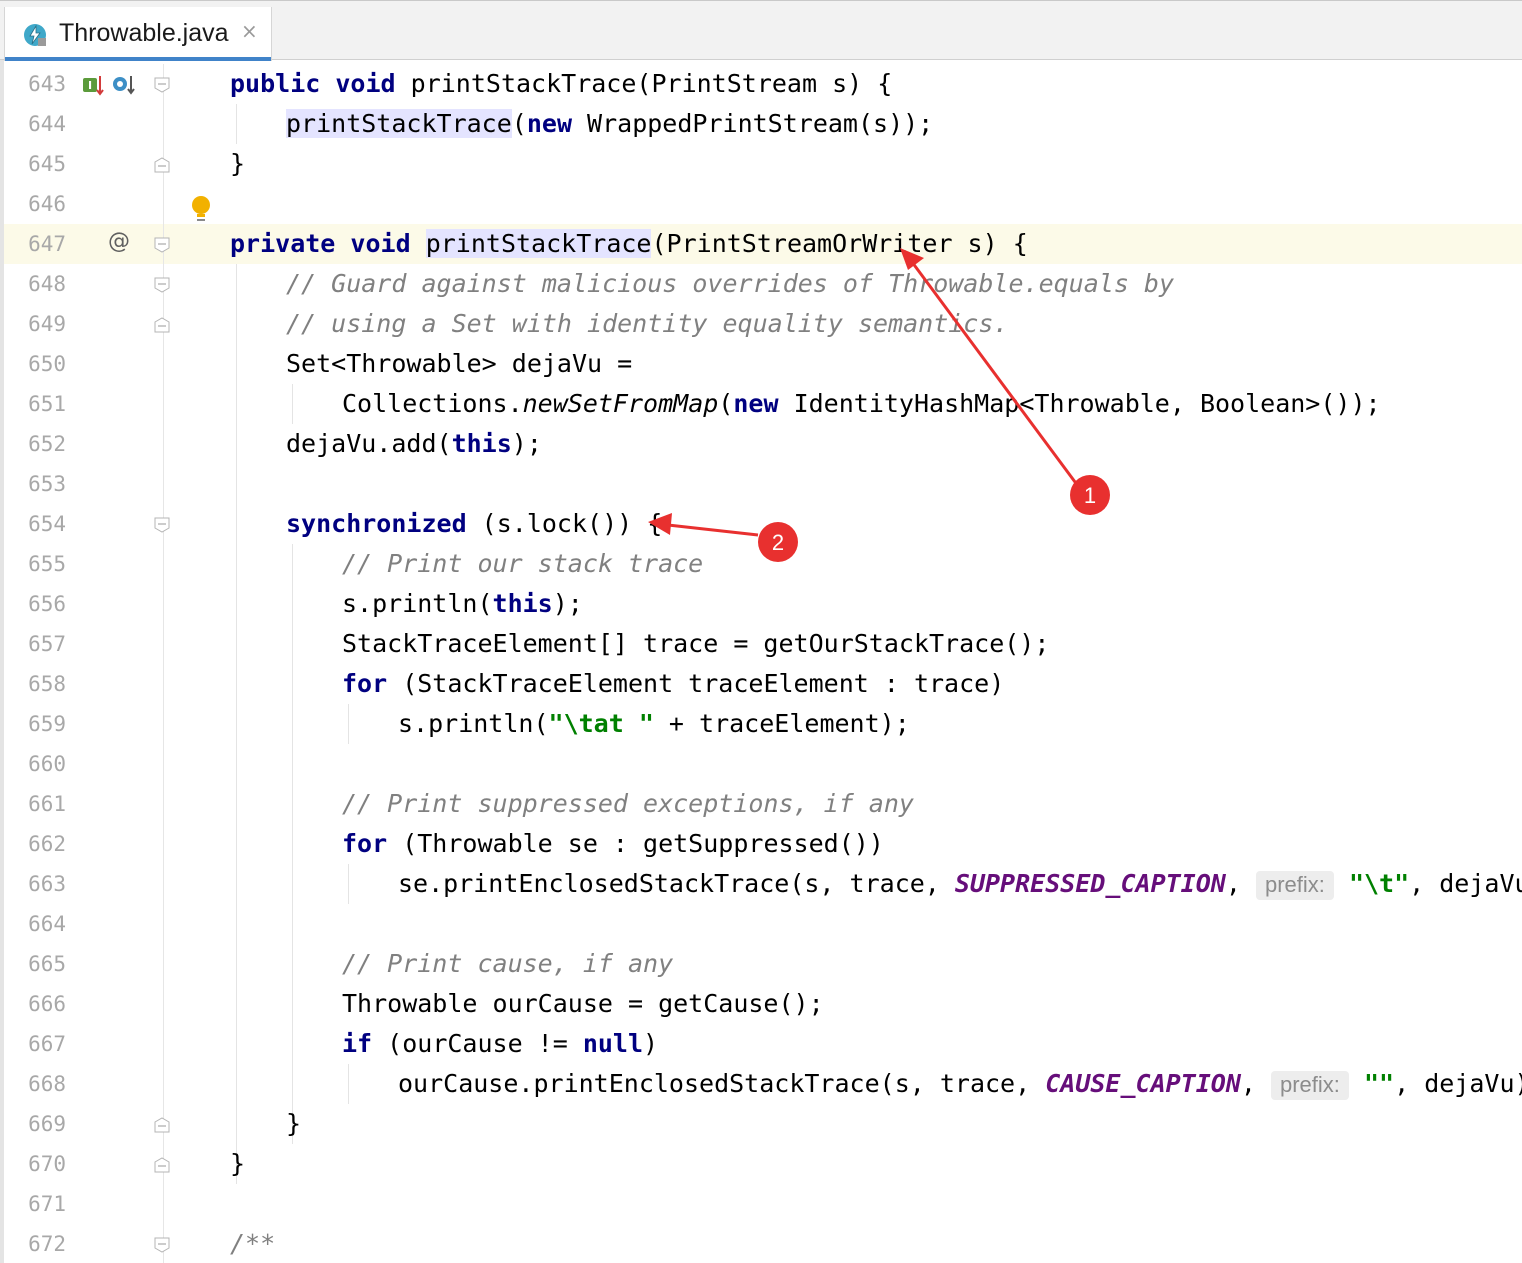 The width and height of the screenshot is (1522, 1263). I want to click on overridden-method-icon, so click(123, 85).